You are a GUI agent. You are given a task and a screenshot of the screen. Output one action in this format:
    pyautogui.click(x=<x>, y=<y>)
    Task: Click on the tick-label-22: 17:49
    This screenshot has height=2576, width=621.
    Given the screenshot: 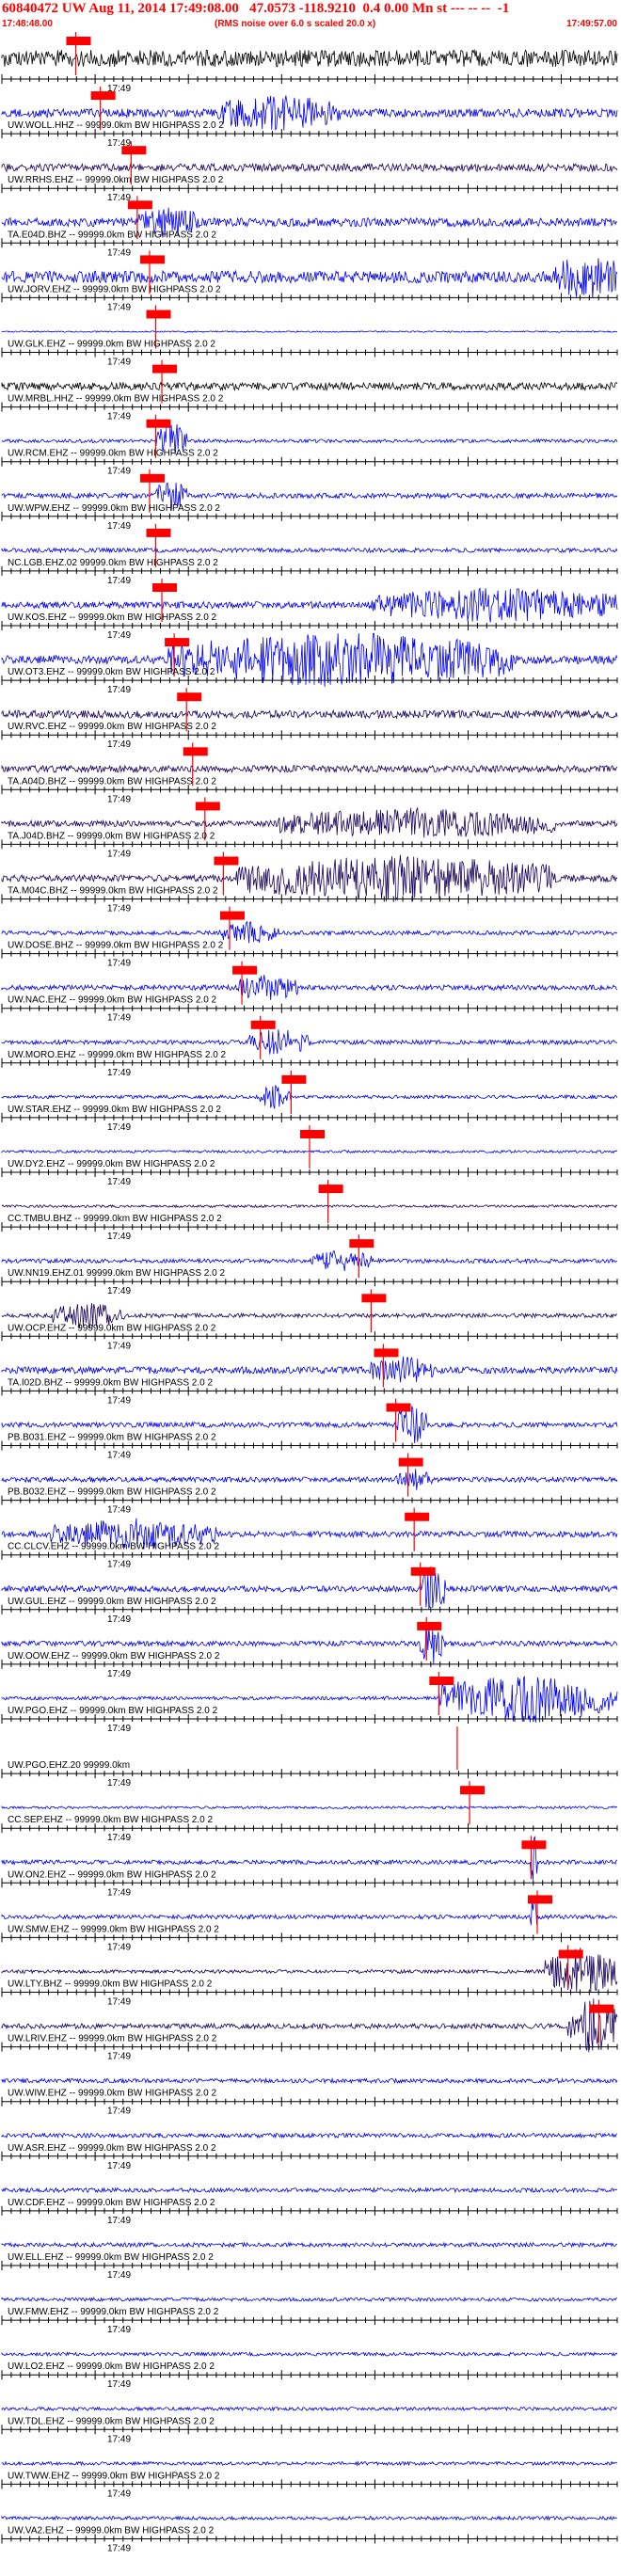 What is the action you would take?
    pyautogui.click(x=119, y=1291)
    